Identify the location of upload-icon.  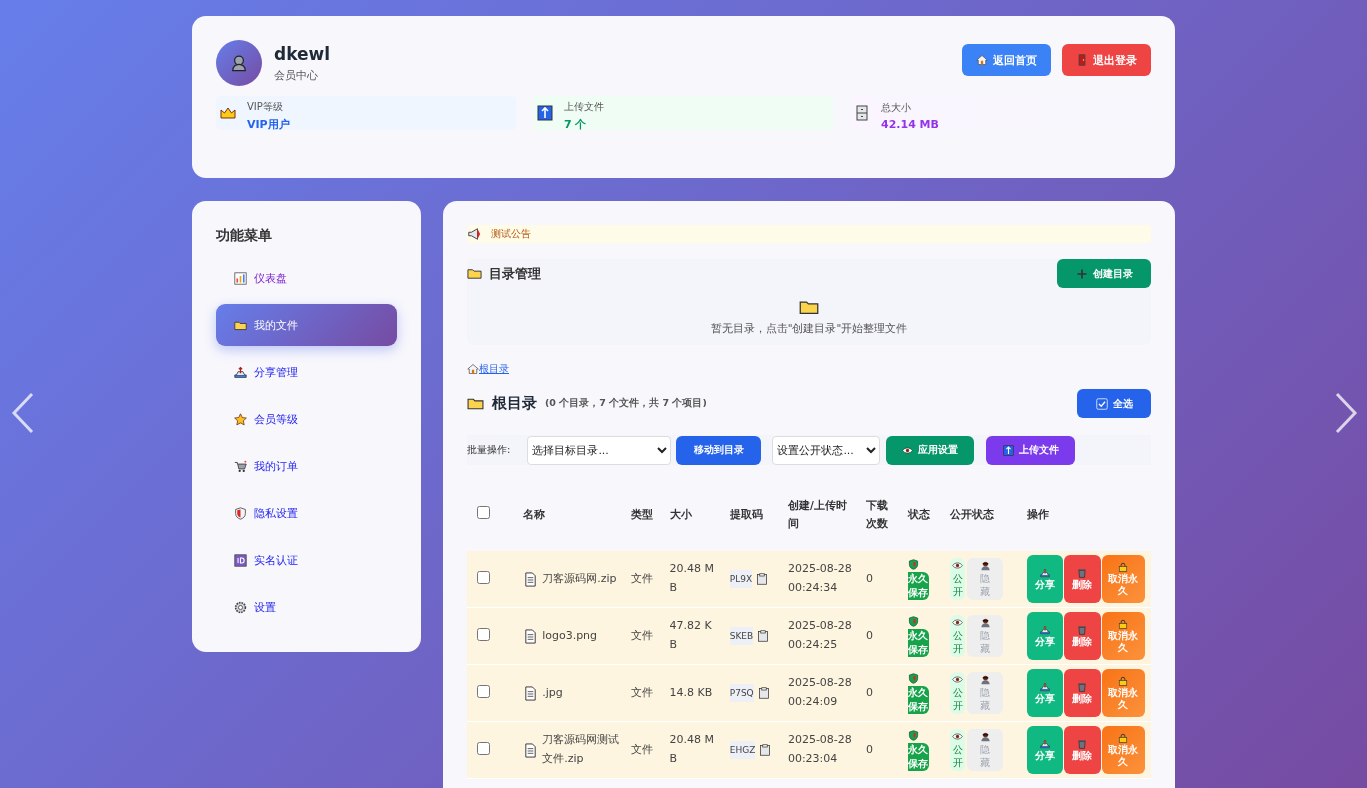
(545, 113).